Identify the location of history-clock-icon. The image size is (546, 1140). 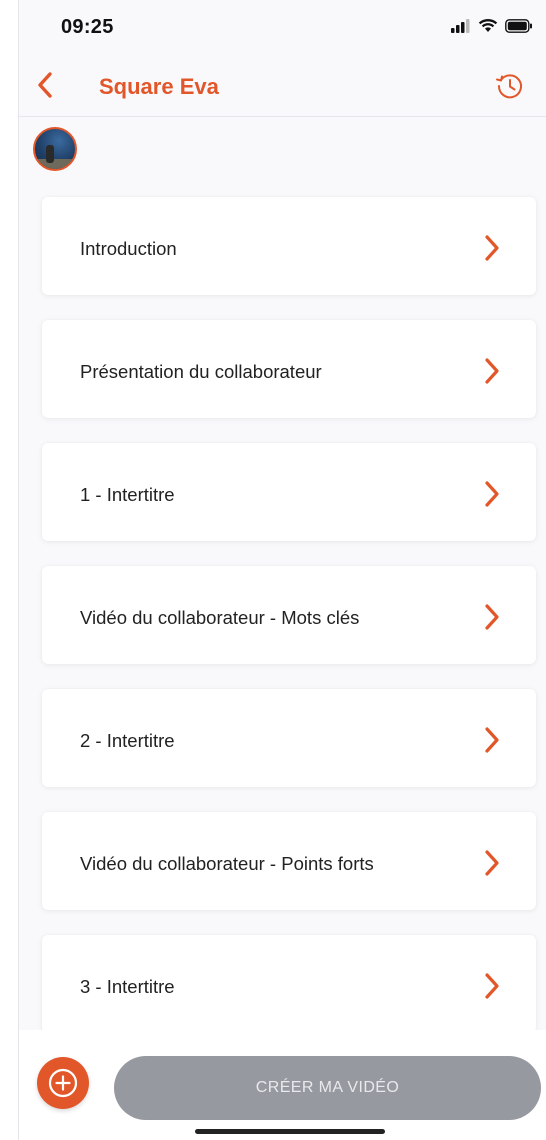
(509, 86).